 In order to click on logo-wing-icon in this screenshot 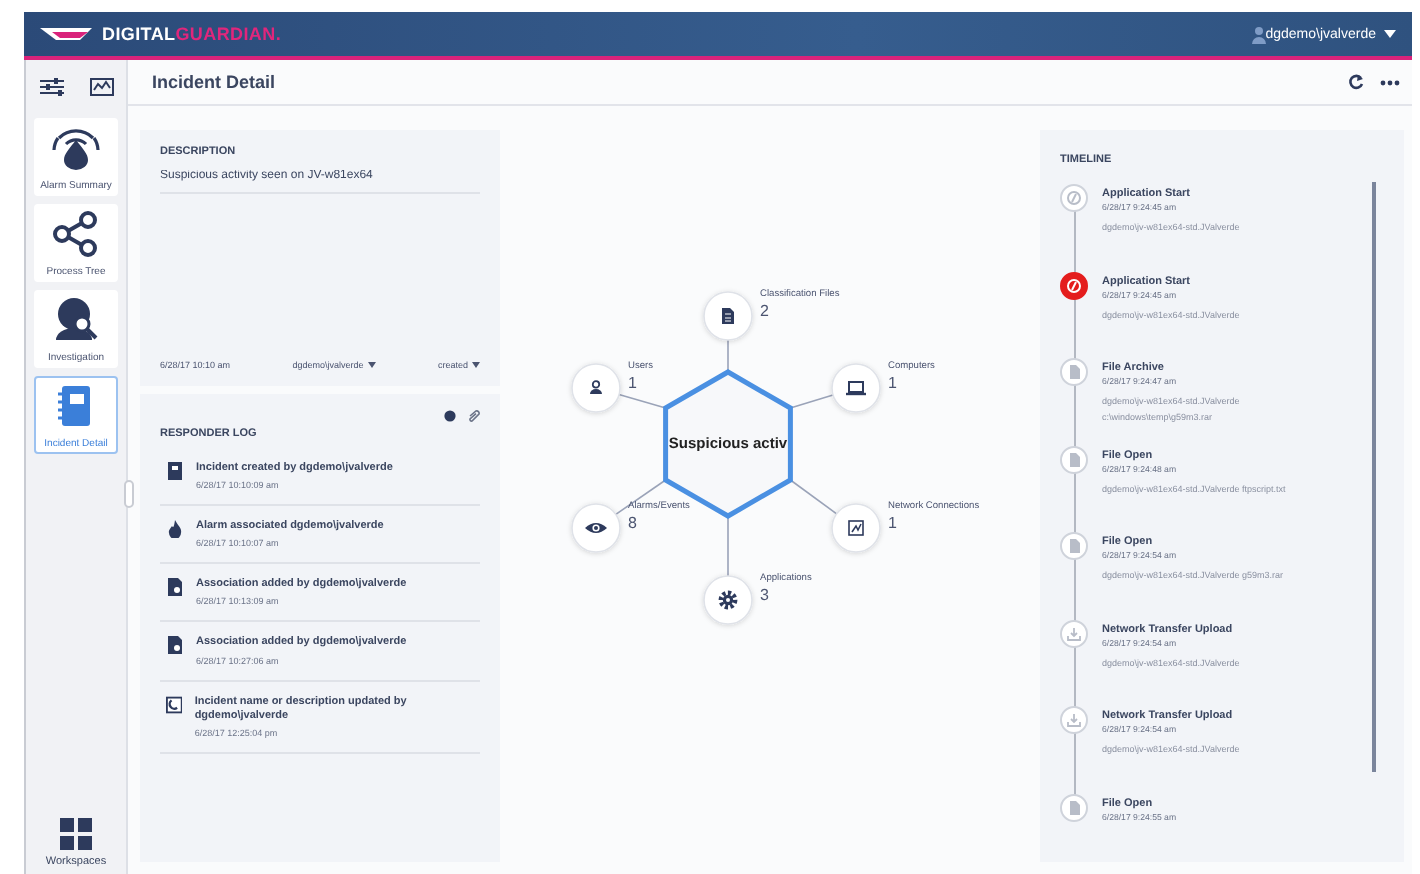, I will do `click(66, 34)`.